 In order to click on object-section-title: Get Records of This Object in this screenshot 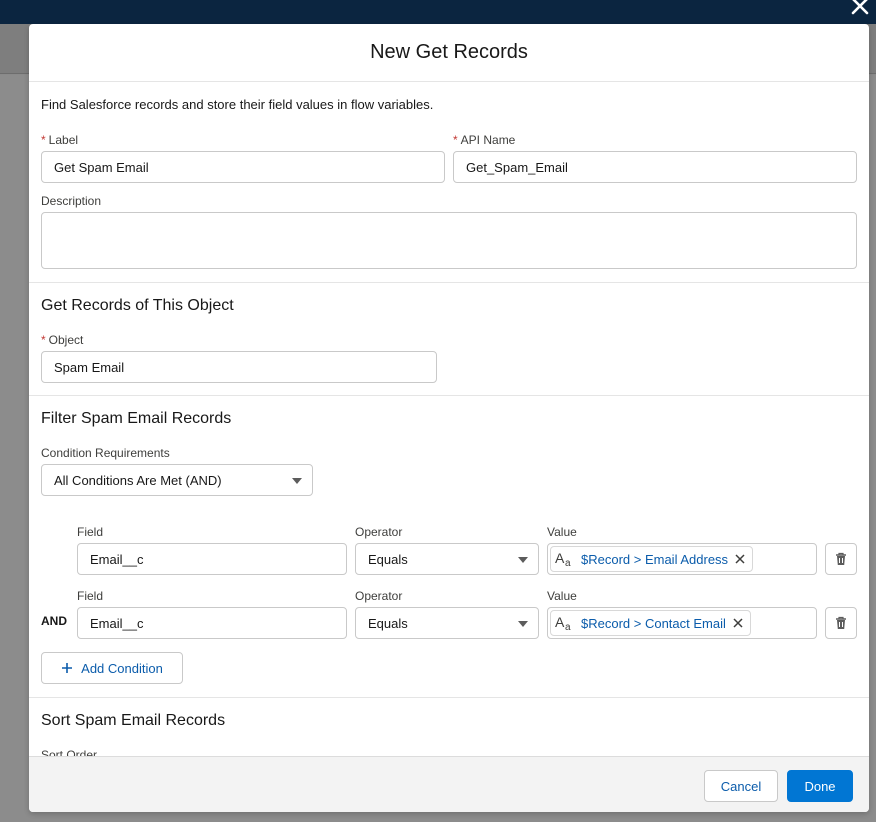, I will do `click(137, 305)`.